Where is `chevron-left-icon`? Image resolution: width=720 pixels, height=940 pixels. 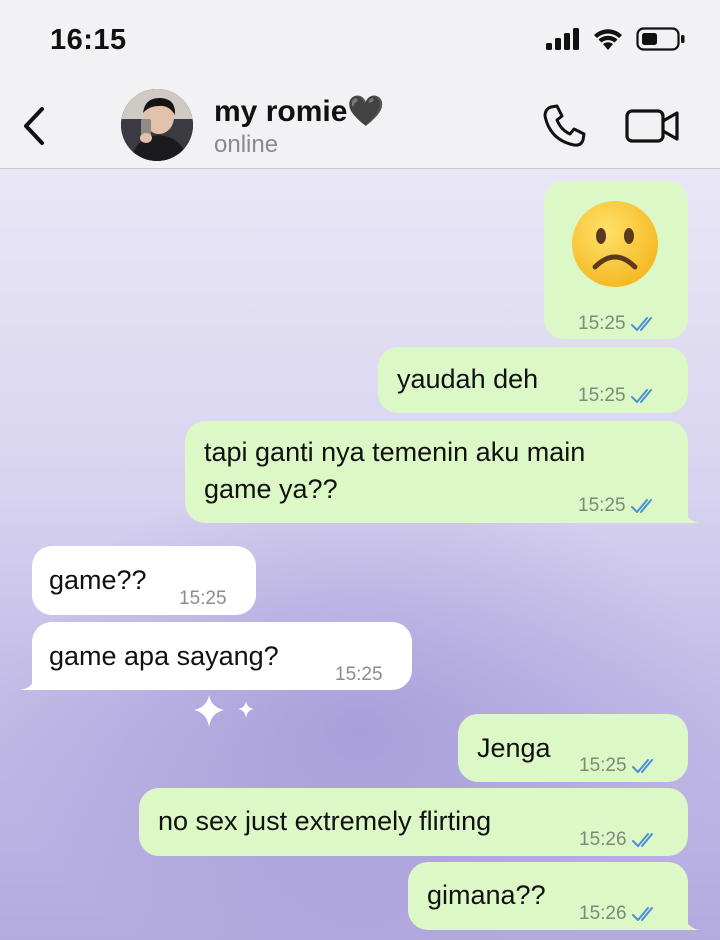 chevron-left-icon is located at coordinates (34, 126).